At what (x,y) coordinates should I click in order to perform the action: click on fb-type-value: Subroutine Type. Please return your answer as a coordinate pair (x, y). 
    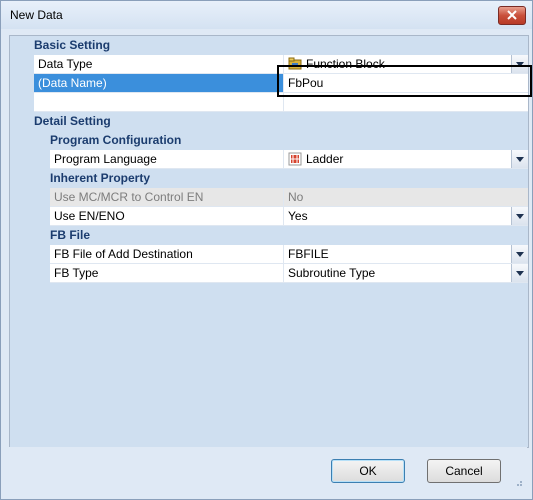
    Looking at the image, I should click on (332, 273).